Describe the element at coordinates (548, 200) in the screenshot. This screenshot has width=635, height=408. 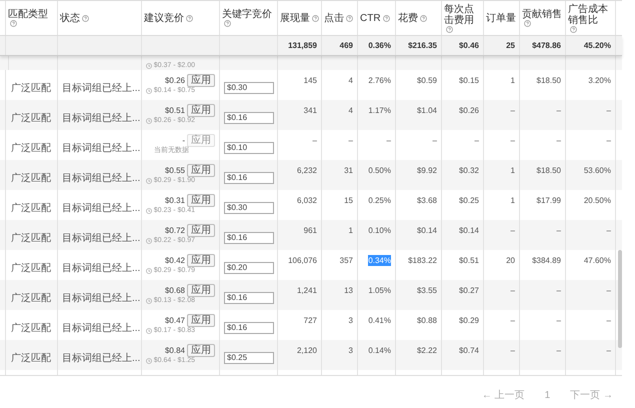
I see `metric-value: $17.99` at that location.